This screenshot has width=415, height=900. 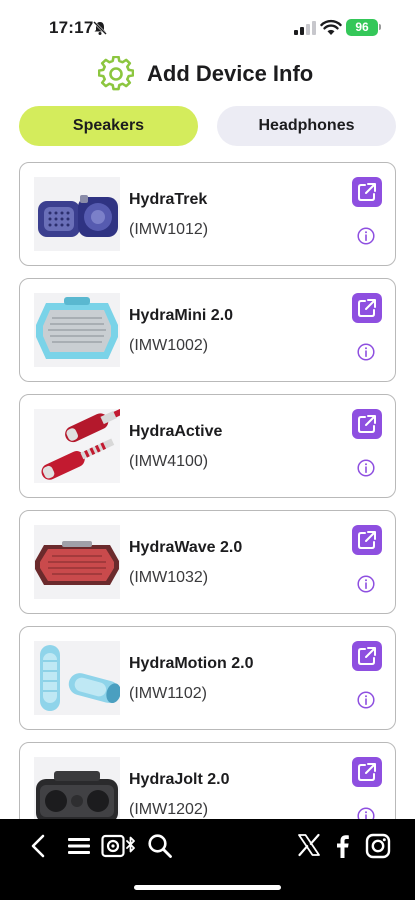 I want to click on battery-level: 96, so click(x=362, y=27).